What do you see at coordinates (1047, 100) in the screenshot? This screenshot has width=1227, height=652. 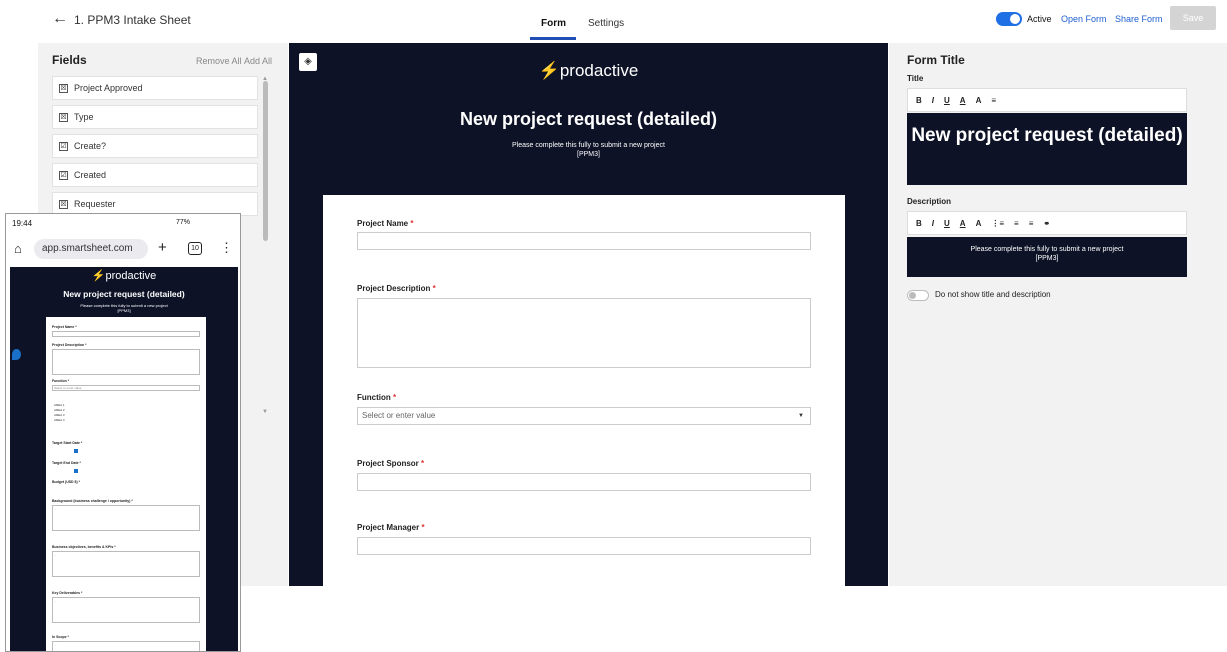 I see `title-format-toolbar: B I U A A ≡` at bounding box center [1047, 100].